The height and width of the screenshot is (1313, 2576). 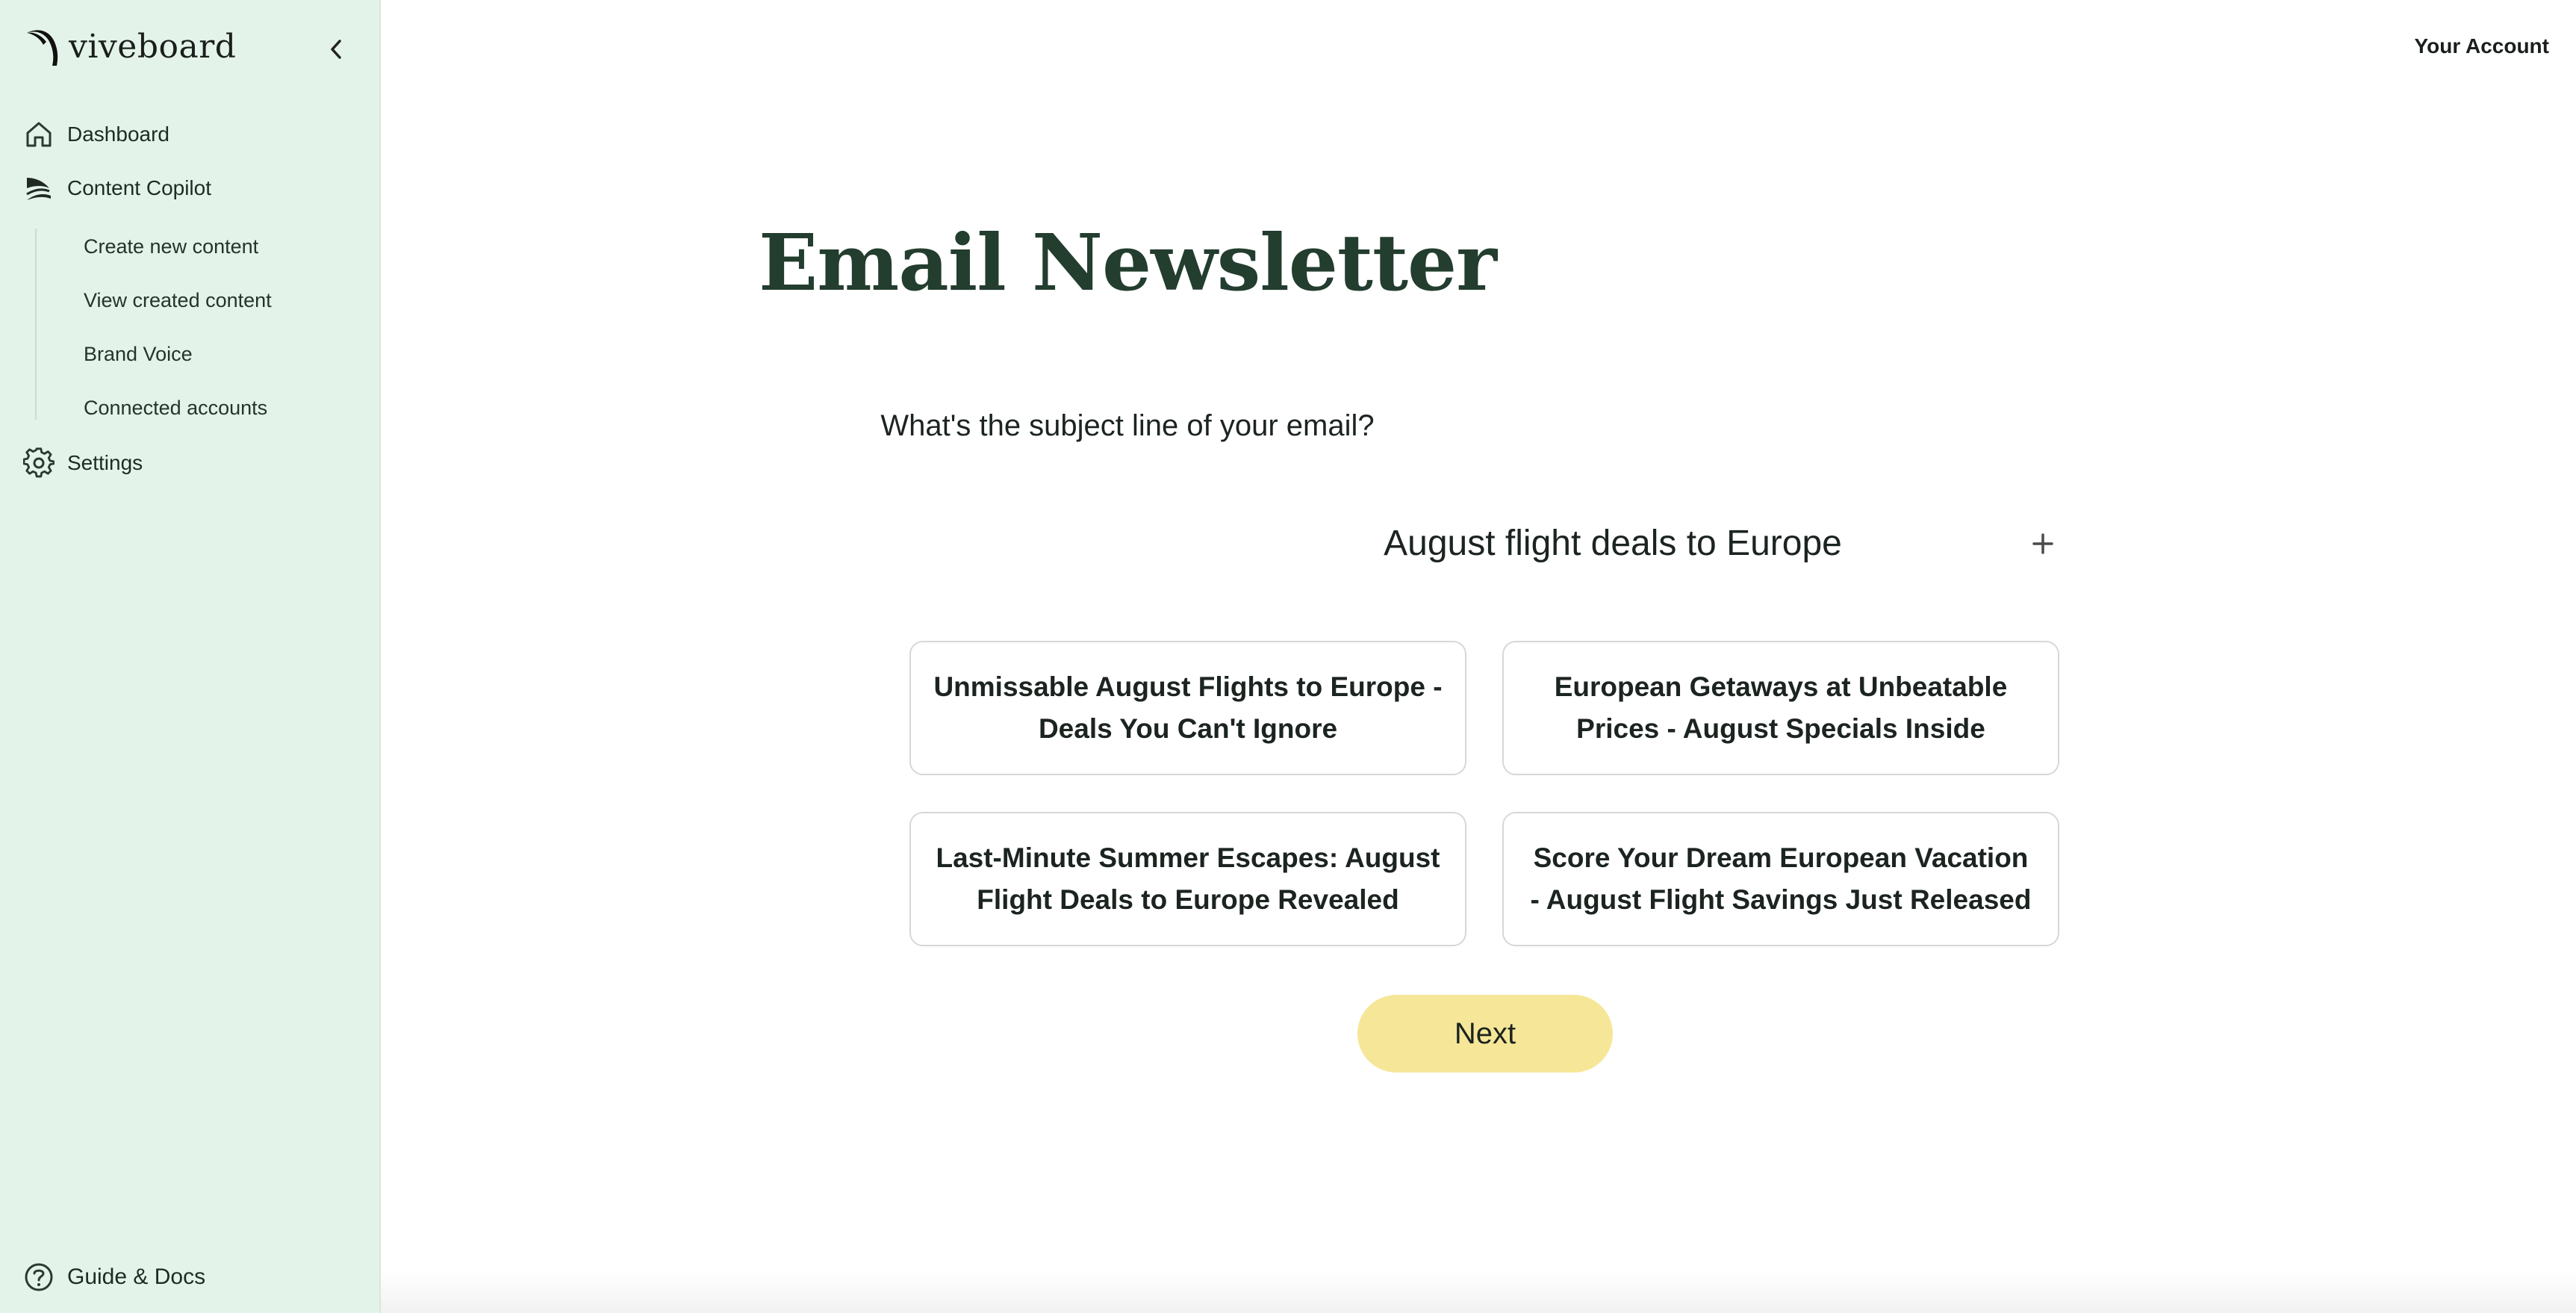 I want to click on plus-icon, so click(x=2042, y=543).